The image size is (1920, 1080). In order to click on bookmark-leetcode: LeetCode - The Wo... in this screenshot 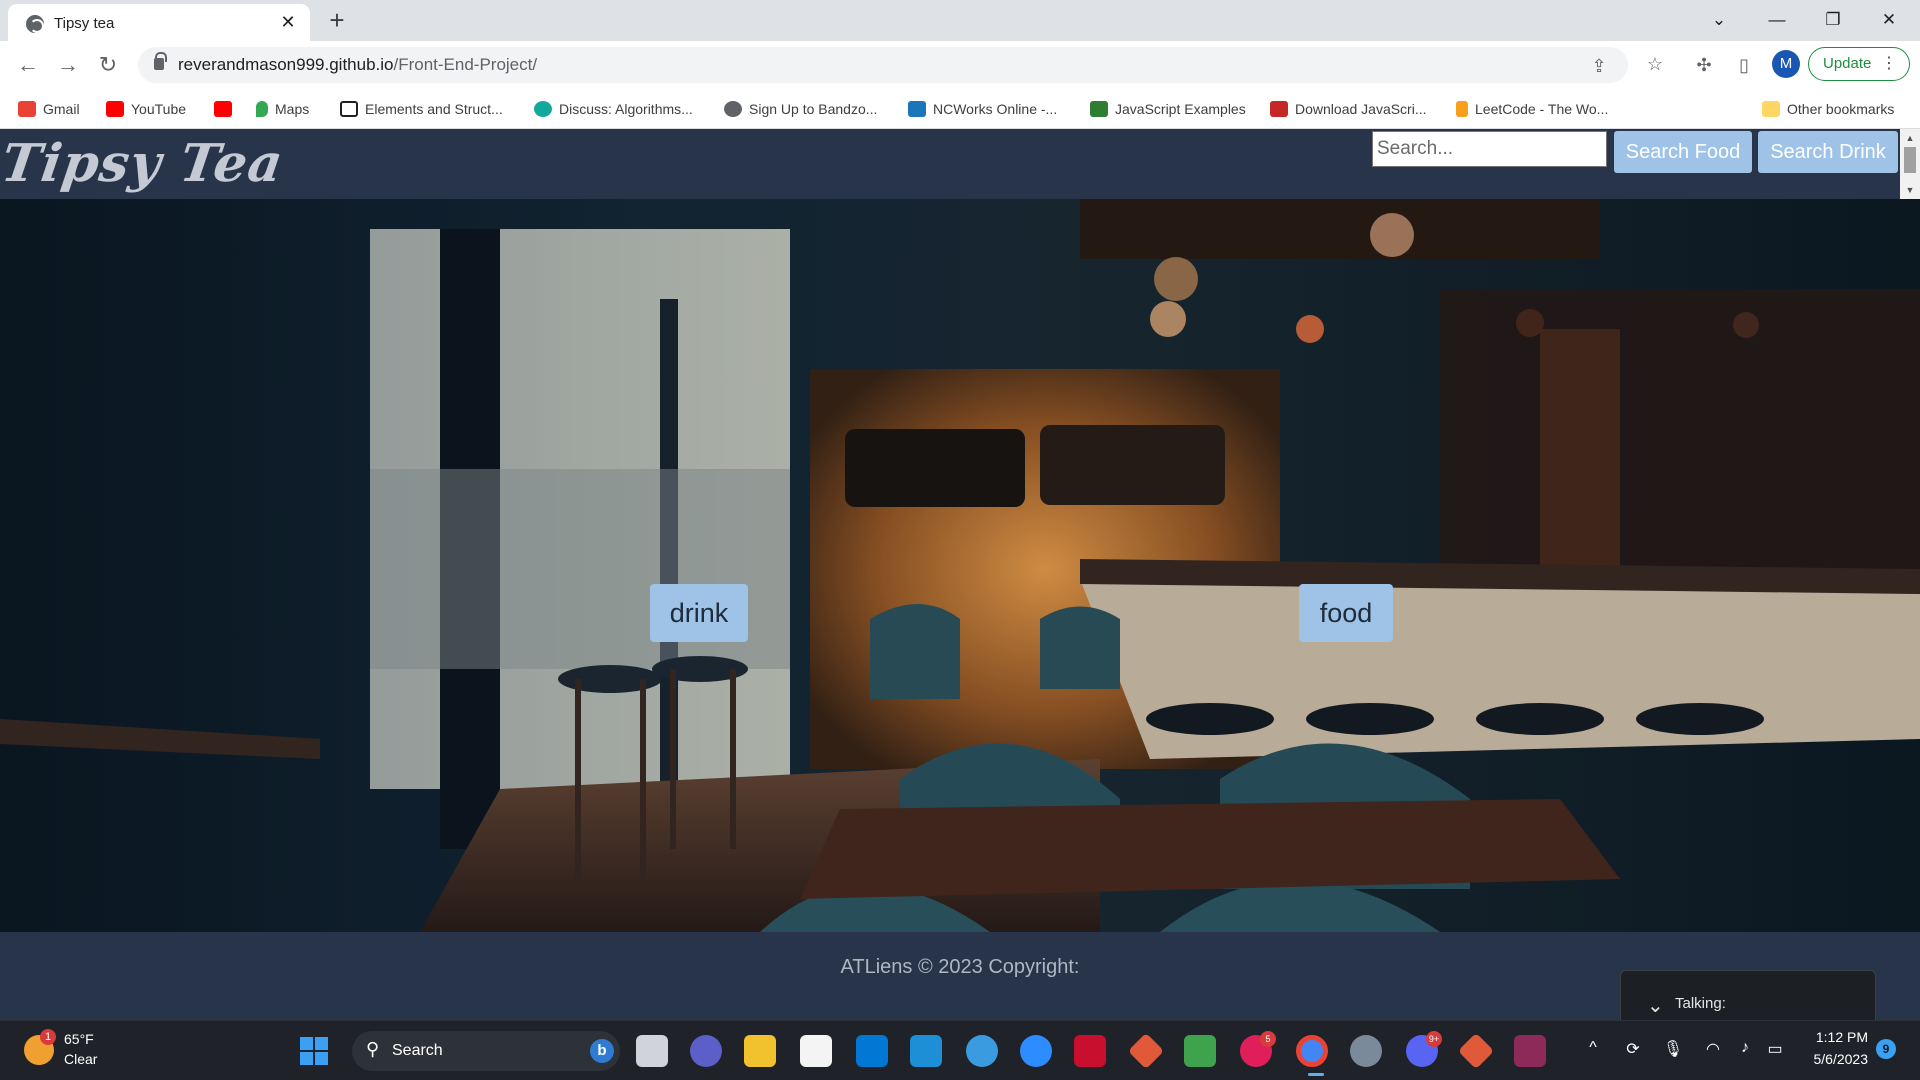, I will do `click(1532, 109)`.